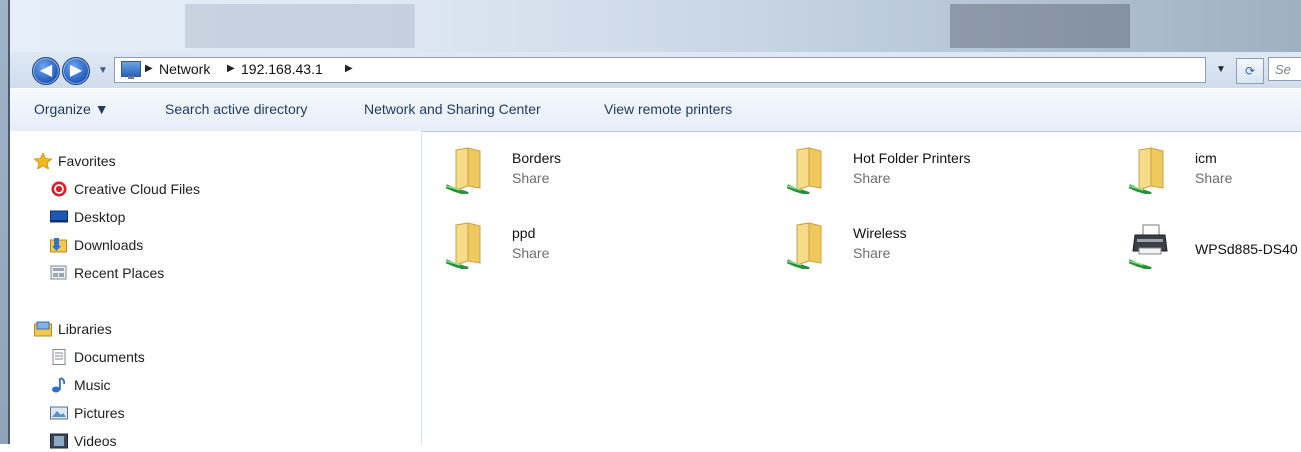 The height and width of the screenshot is (452, 1301). I want to click on star-icon, so click(43, 161).